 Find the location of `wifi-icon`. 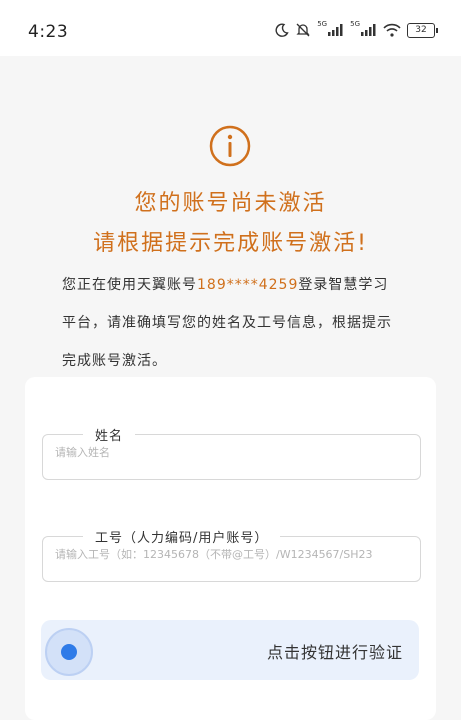

wifi-icon is located at coordinates (392, 30).